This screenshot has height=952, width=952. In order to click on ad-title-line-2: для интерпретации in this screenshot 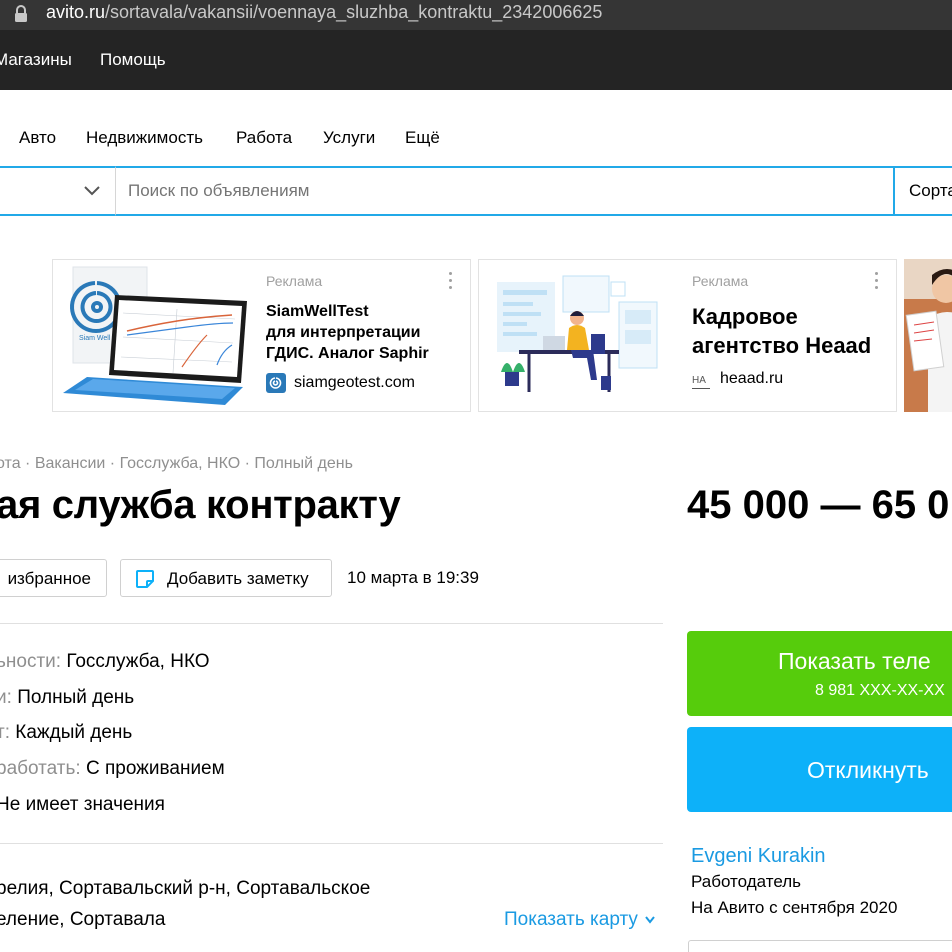, I will do `click(343, 332)`.